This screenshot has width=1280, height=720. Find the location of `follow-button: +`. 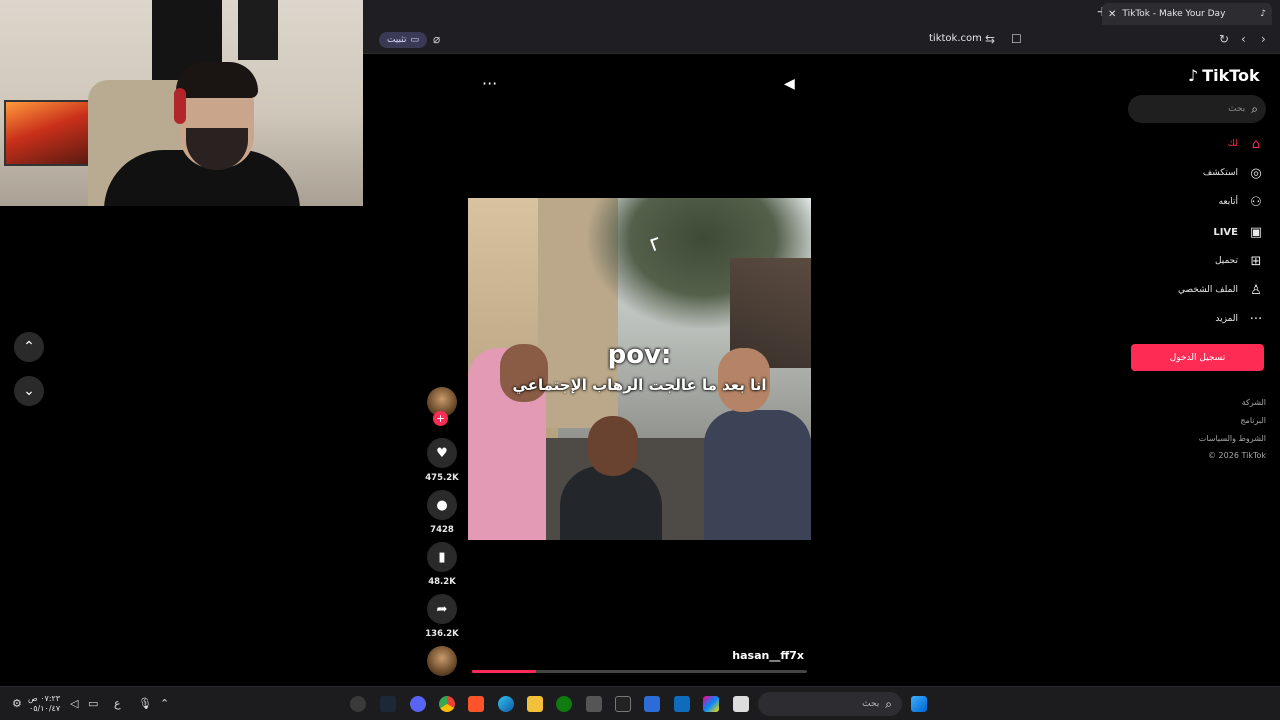

follow-button: + is located at coordinates (440, 418).